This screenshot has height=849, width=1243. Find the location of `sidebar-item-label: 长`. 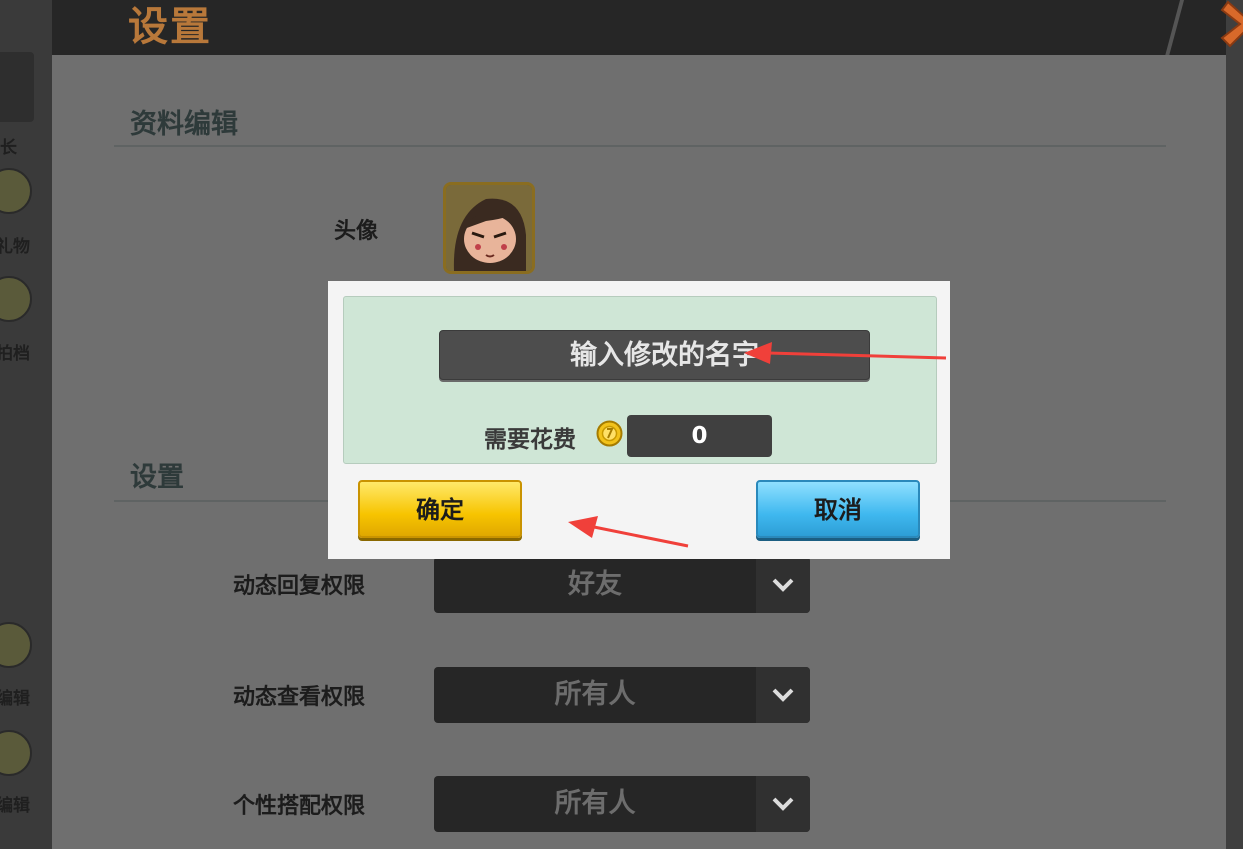

sidebar-item-label: 长 is located at coordinates (8, 148).